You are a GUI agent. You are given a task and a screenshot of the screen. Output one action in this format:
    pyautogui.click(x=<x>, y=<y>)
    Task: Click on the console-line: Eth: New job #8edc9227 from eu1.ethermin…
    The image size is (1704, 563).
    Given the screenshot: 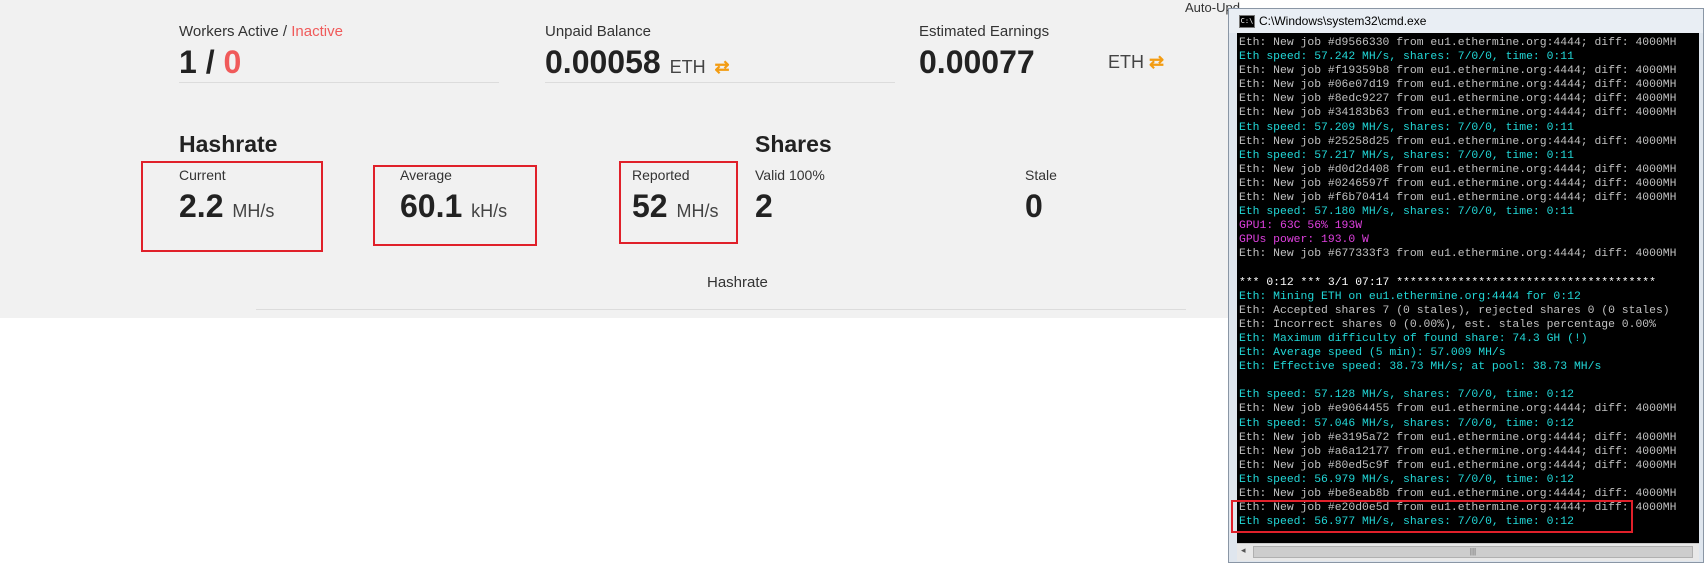 What is the action you would take?
    pyautogui.click(x=1458, y=99)
    